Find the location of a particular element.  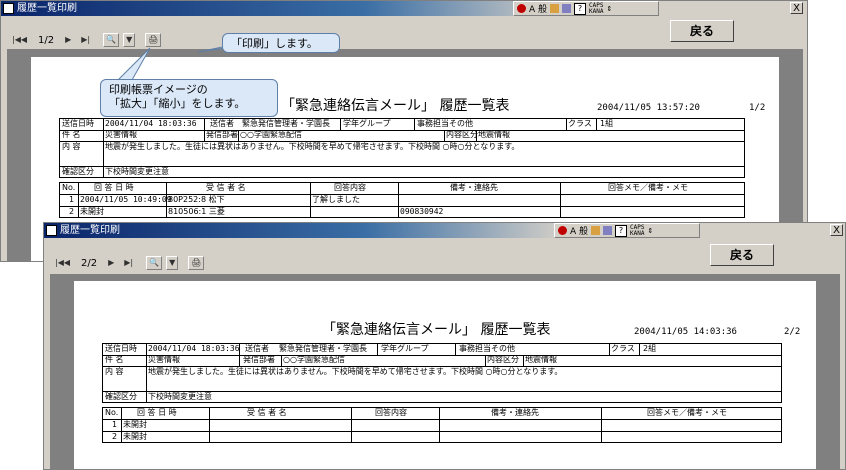

report-datetime: 2004/11/05 13:57:20 is located at coordinates (648, 108).